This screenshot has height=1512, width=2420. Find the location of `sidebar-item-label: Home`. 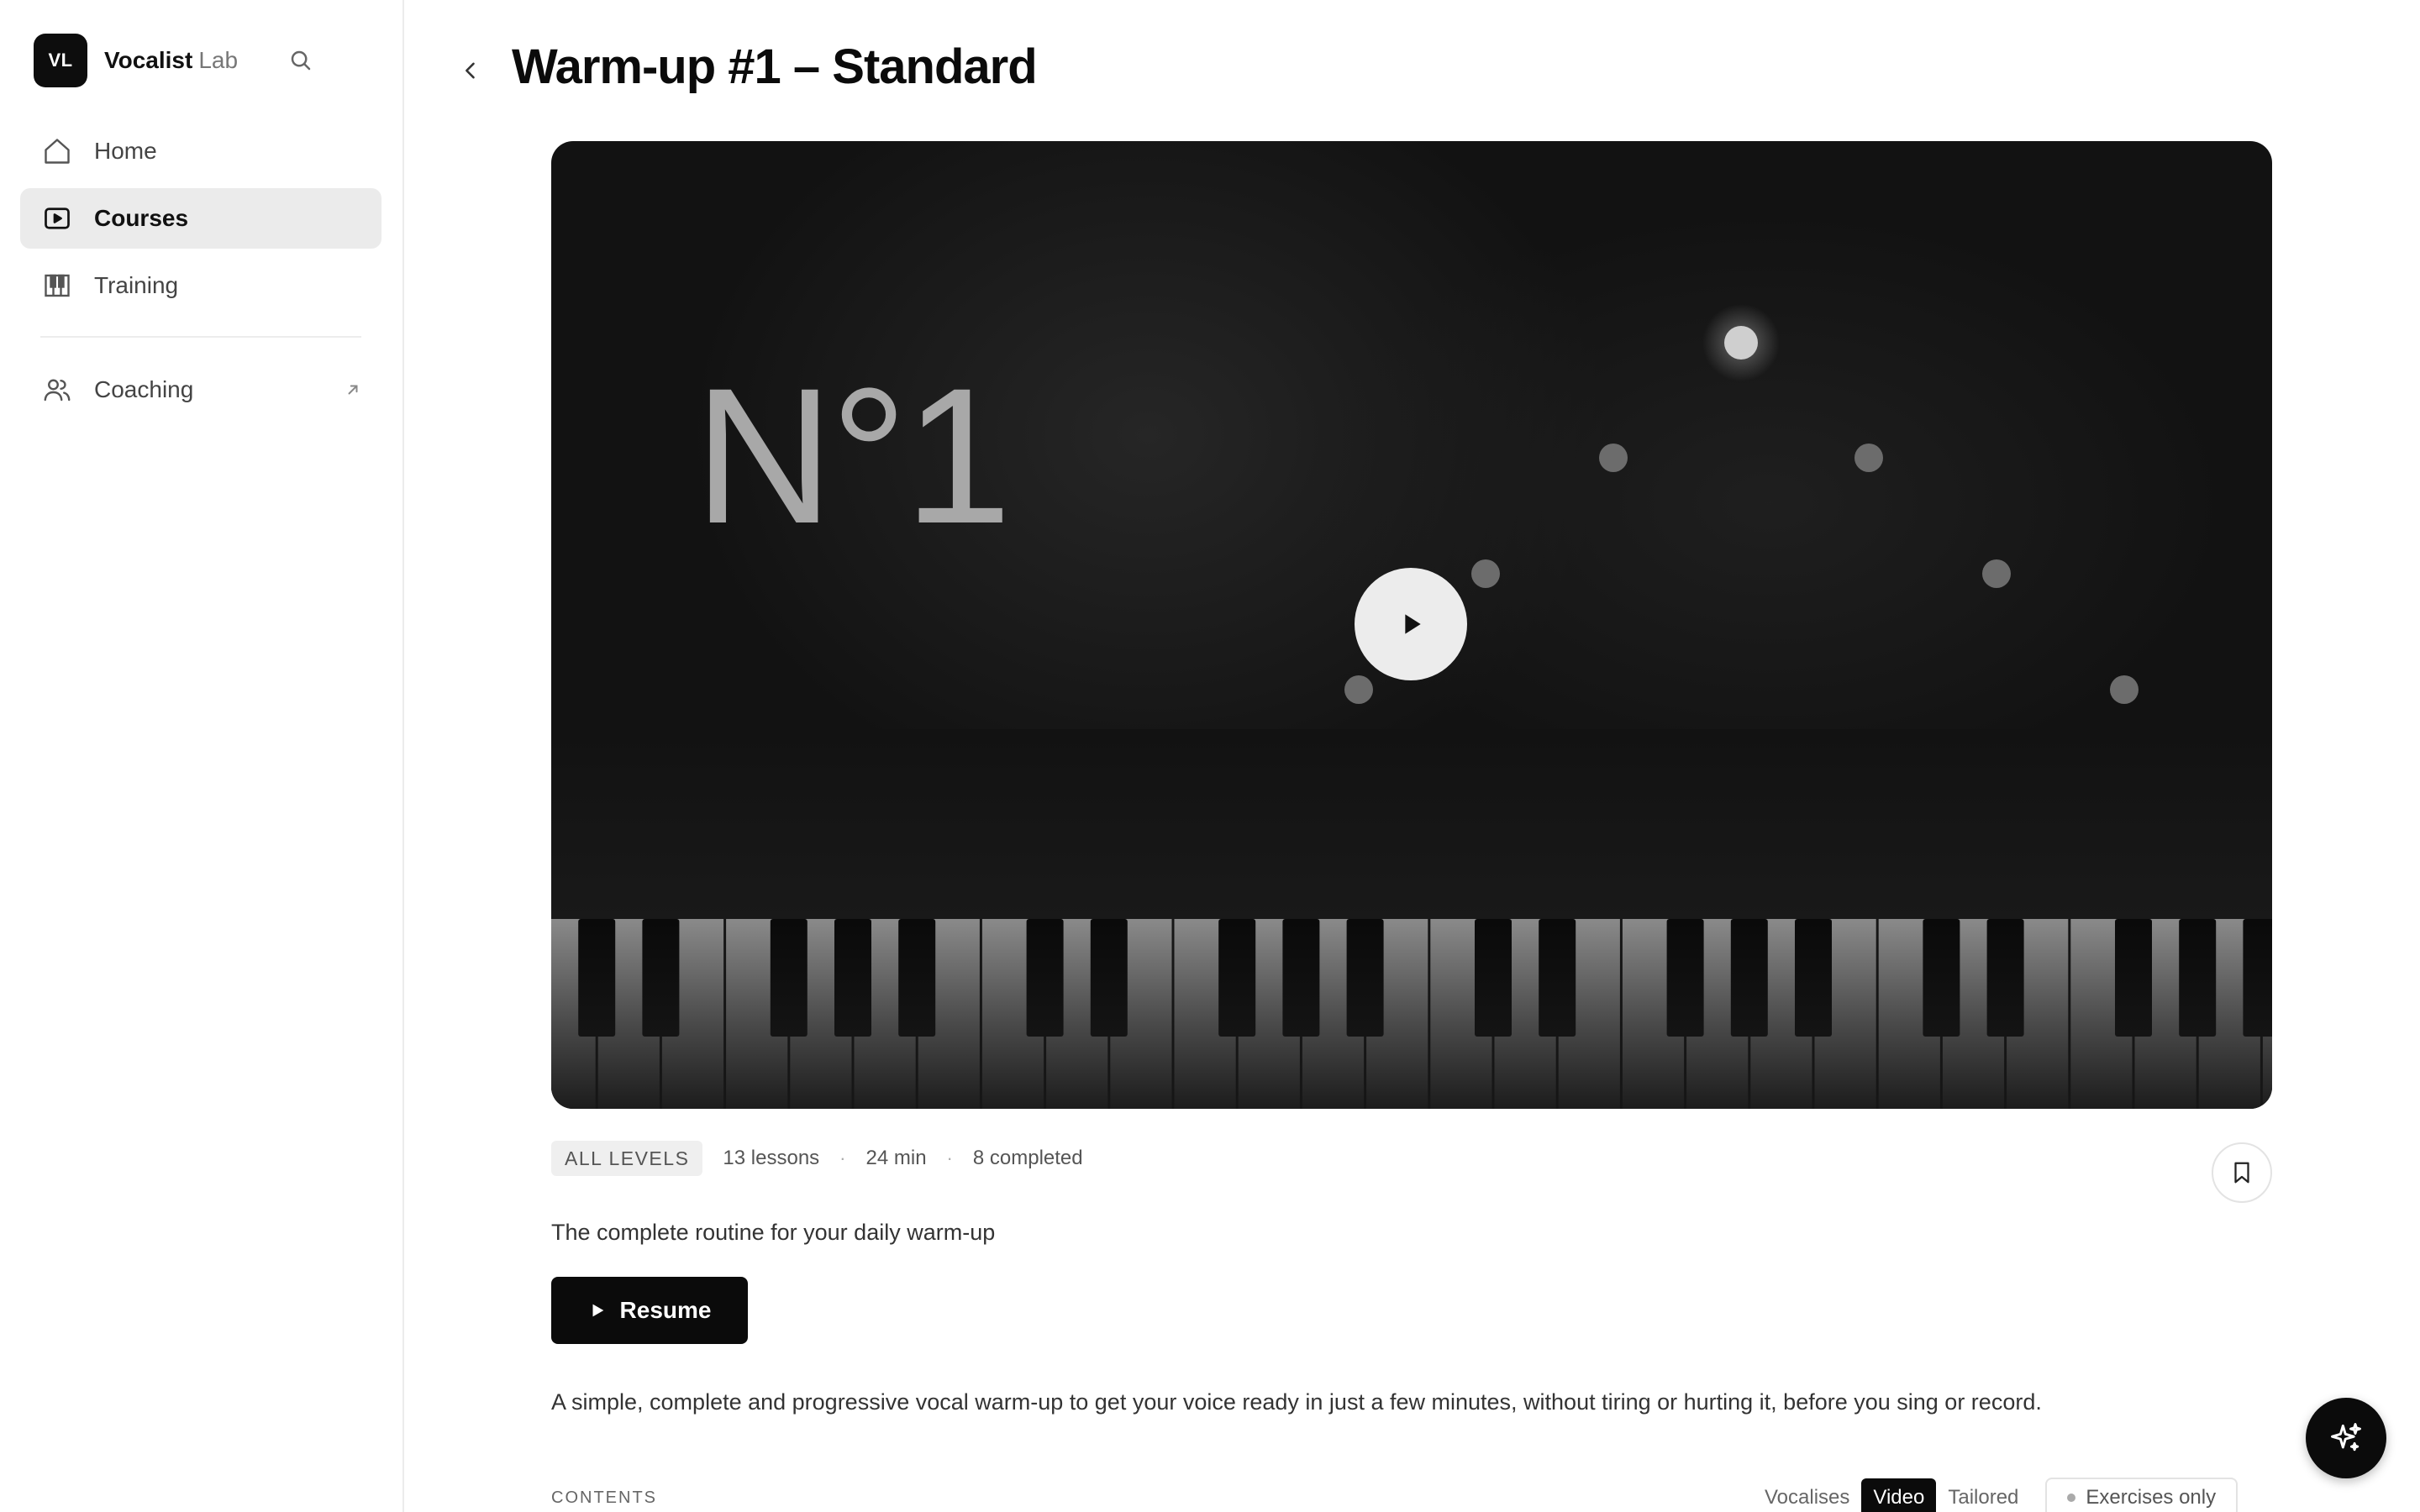

sidebar-item-label: Home is located at coordinates (125, 151).